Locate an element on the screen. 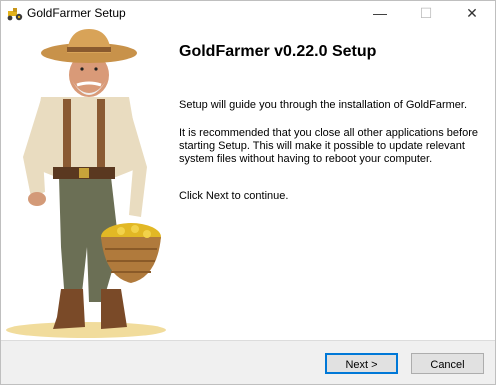 The height and width of the screenshot is (385, 496). maximize-button: ☐ is located at coordinates (426, 14).